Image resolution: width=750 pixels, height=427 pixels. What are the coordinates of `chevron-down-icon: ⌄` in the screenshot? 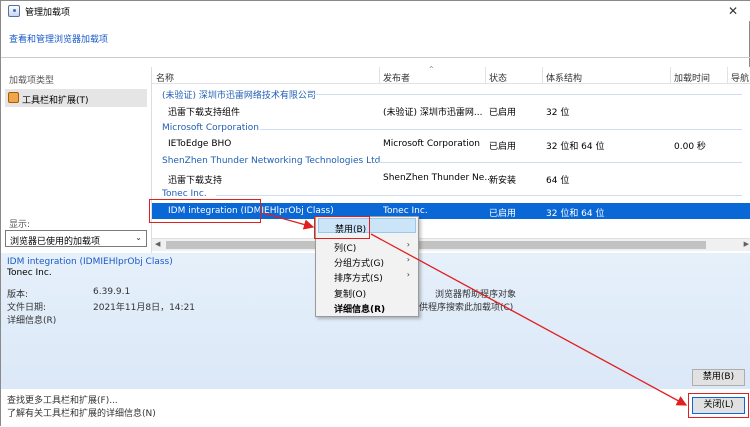 It's located at (138, 237).